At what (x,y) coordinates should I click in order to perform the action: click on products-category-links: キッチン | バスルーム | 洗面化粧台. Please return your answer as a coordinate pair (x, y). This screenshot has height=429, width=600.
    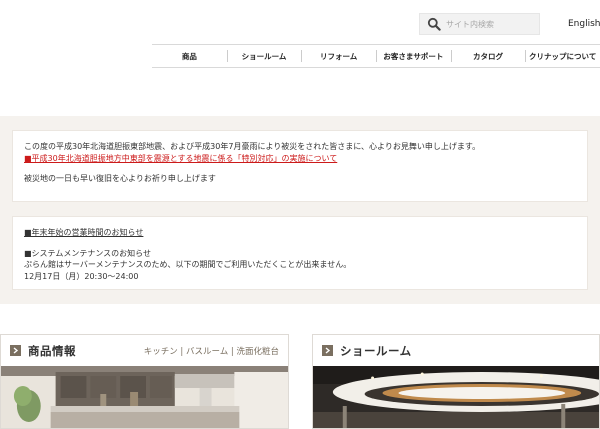
    Looking at the image, I should click on (211, 351).